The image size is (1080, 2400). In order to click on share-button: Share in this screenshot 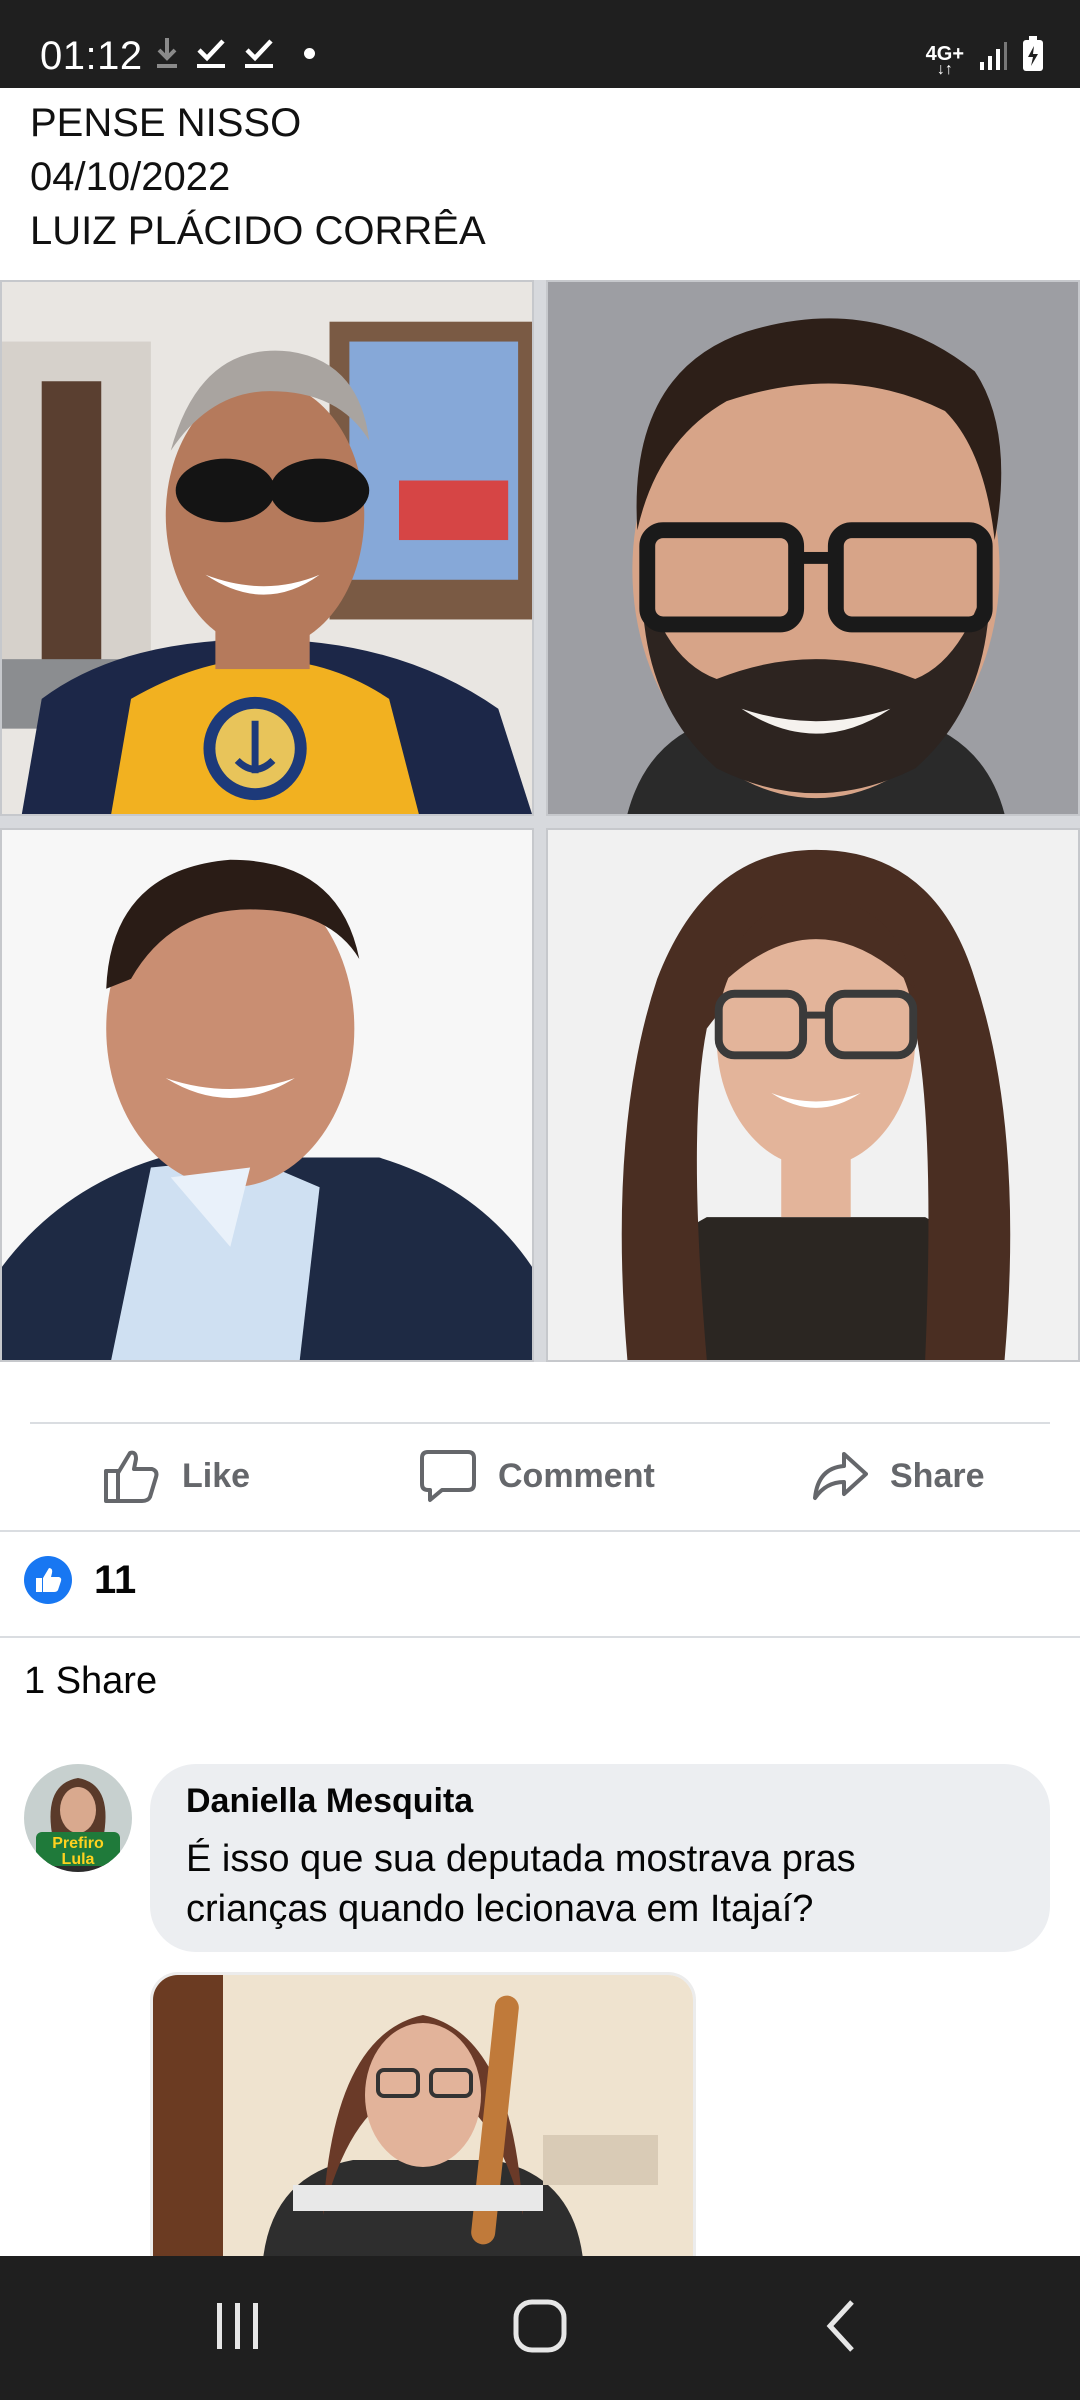, I will do `click(898, 1476)`.